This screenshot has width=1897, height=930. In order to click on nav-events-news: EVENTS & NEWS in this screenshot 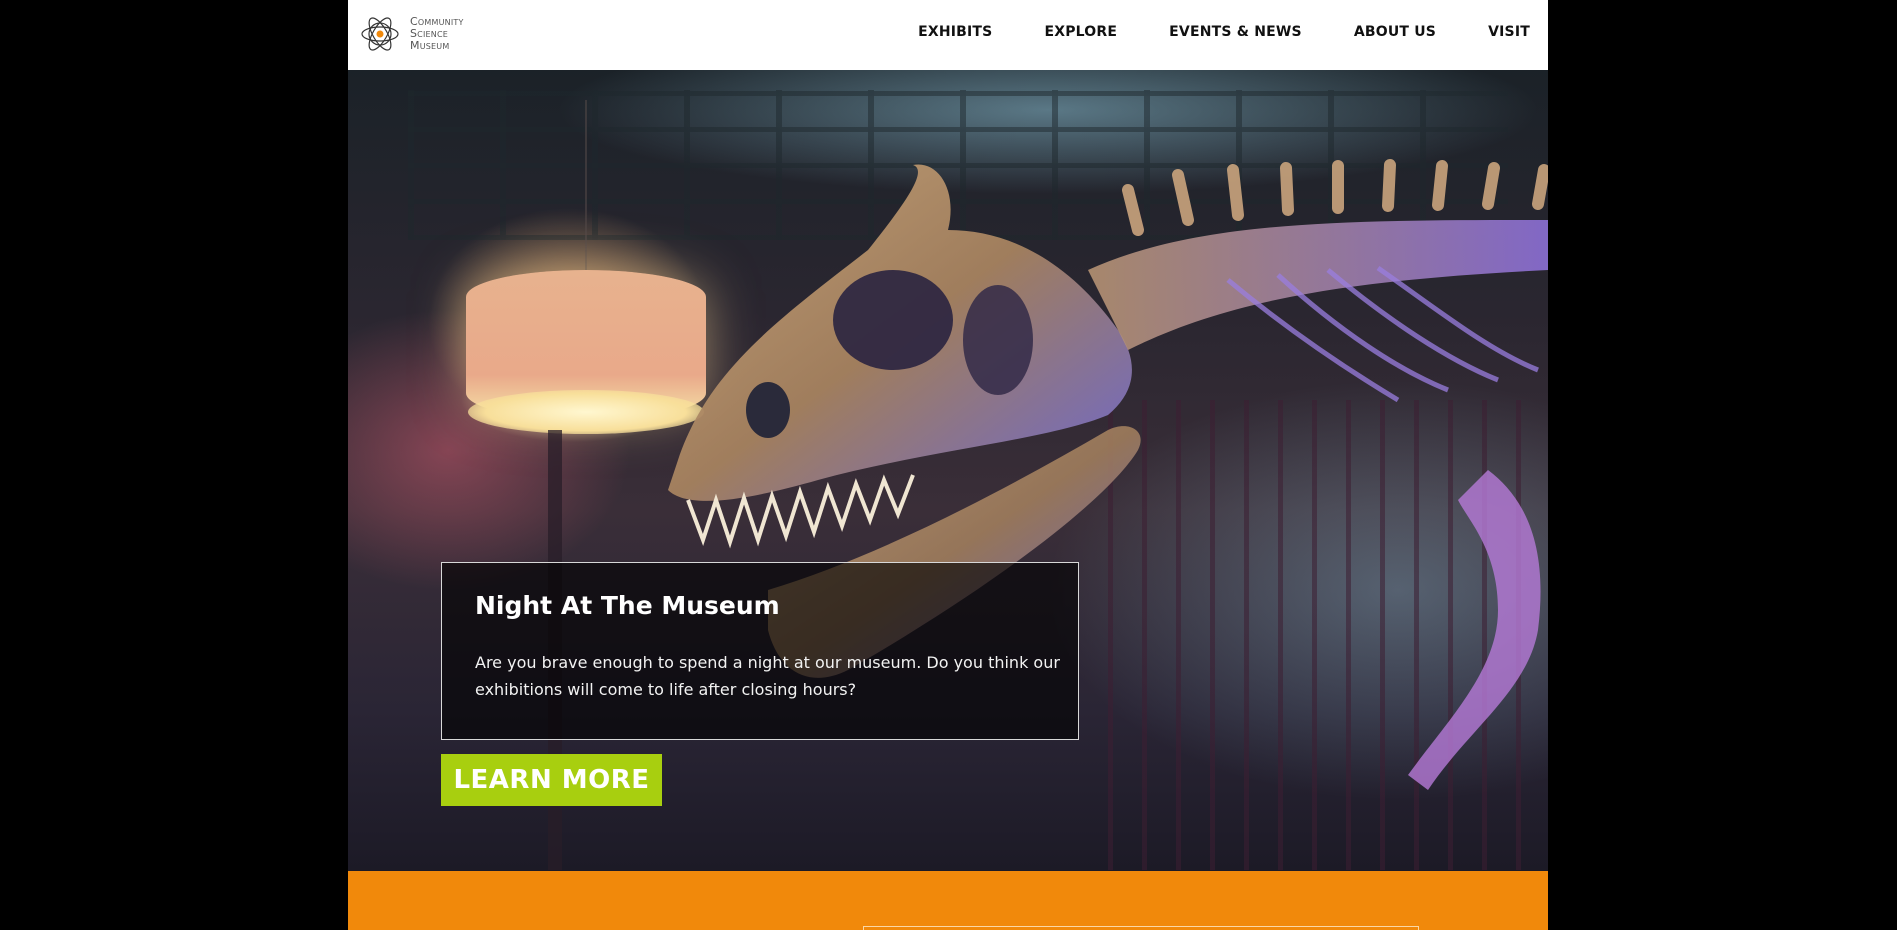, I will do `click(1235, 32)`.